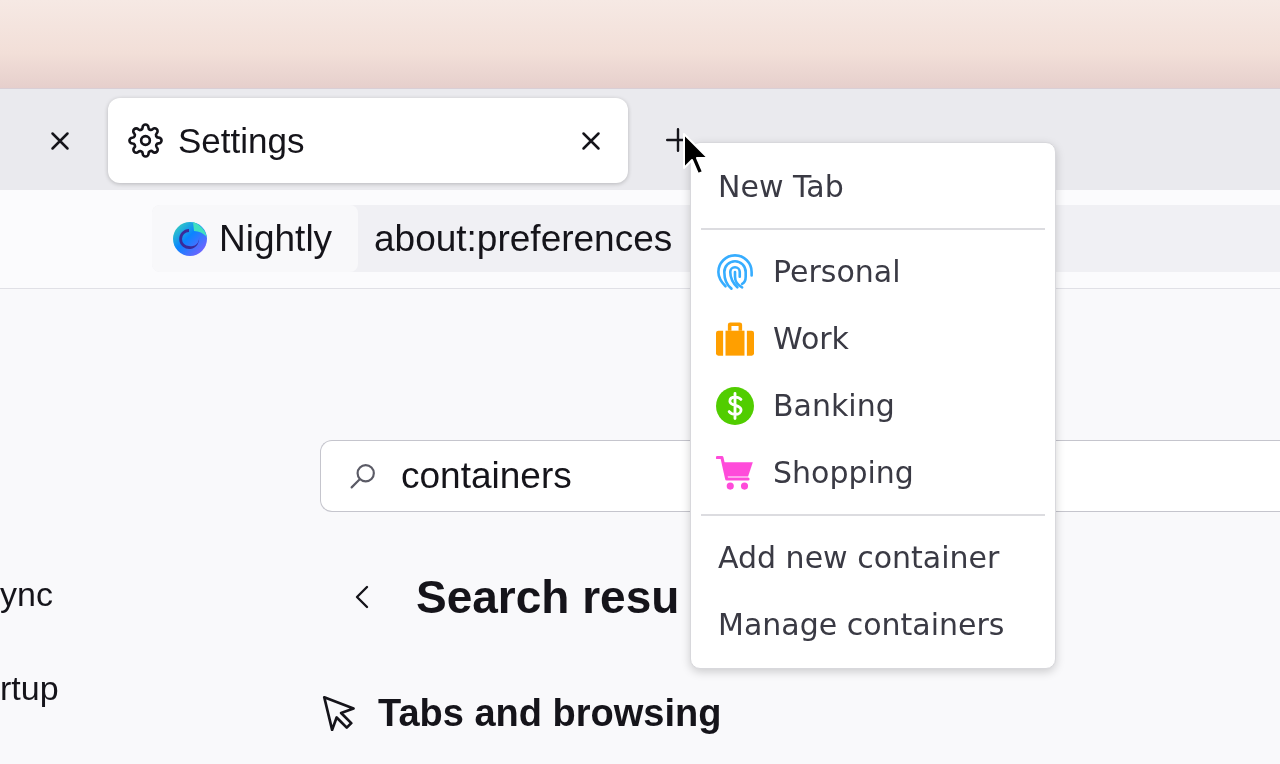 The image size is (1280, 764). I want to click on section-heading: Tabs and browsing, so click(550, 713).